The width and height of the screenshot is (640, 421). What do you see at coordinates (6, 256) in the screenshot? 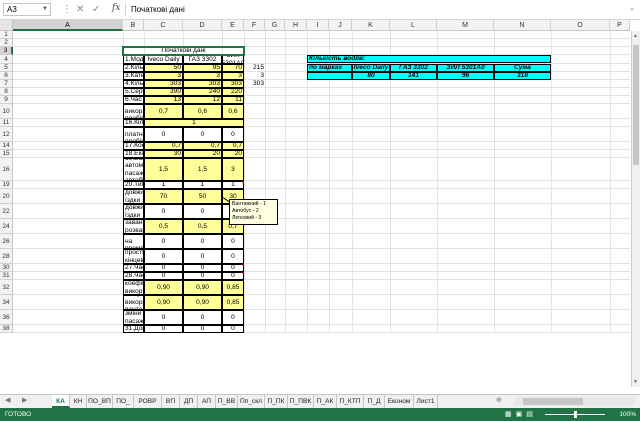
I see `row-header-28: 28` at bounding box center [6, 256].